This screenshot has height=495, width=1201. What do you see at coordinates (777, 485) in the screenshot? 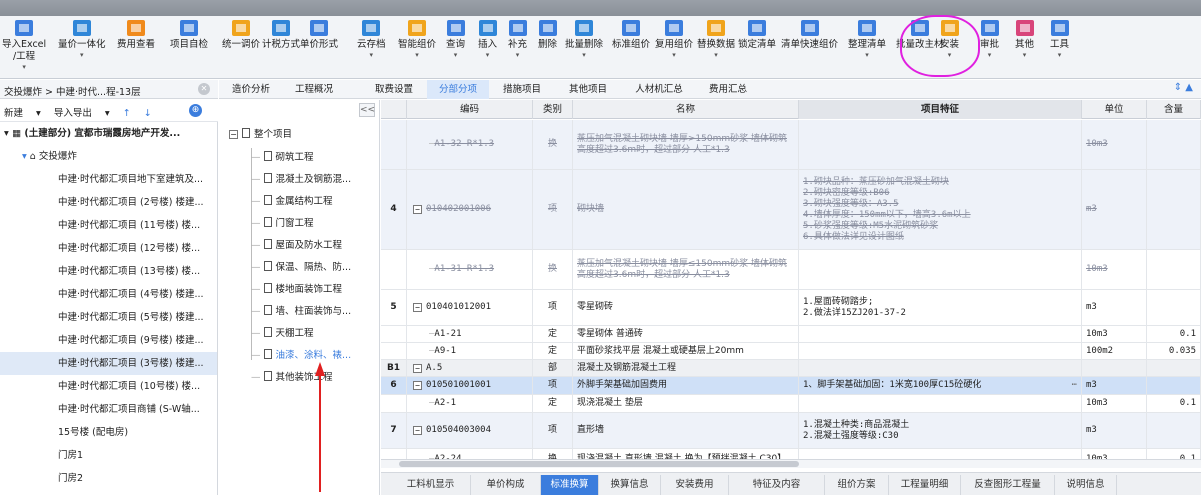
I see `bottom-tab-5: 特征及内容` at bounding box center [777, 485].